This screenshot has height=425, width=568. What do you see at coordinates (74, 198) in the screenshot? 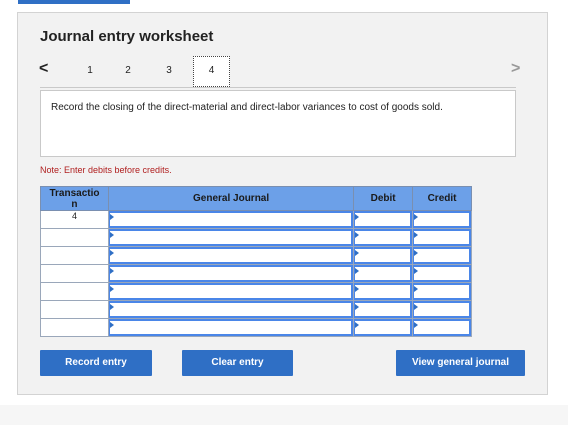
I see `header-transaction: Transactio n` at bounding box center [74, 198].